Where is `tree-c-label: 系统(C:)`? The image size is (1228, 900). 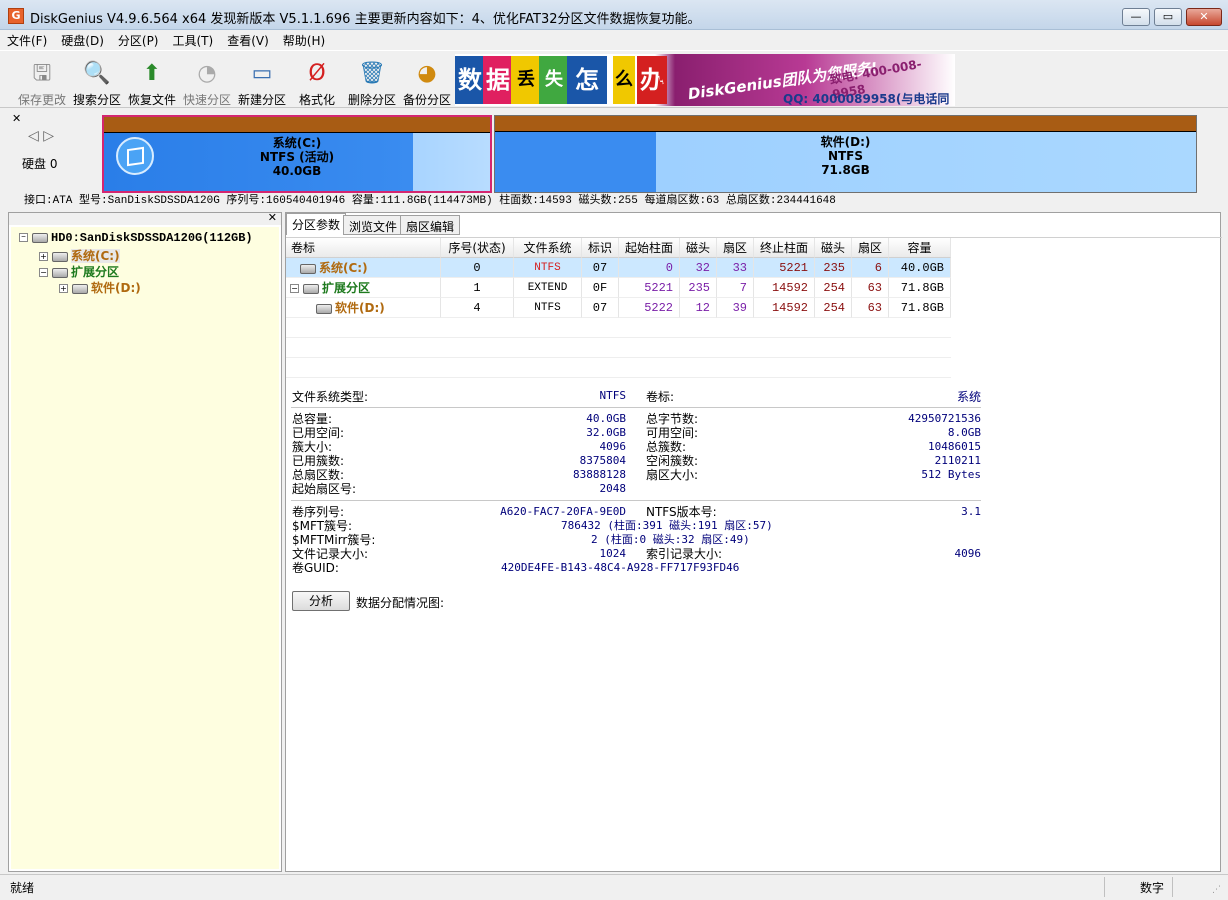 tree-c-label: 系统(C:) is located at coordinates (95, 256).